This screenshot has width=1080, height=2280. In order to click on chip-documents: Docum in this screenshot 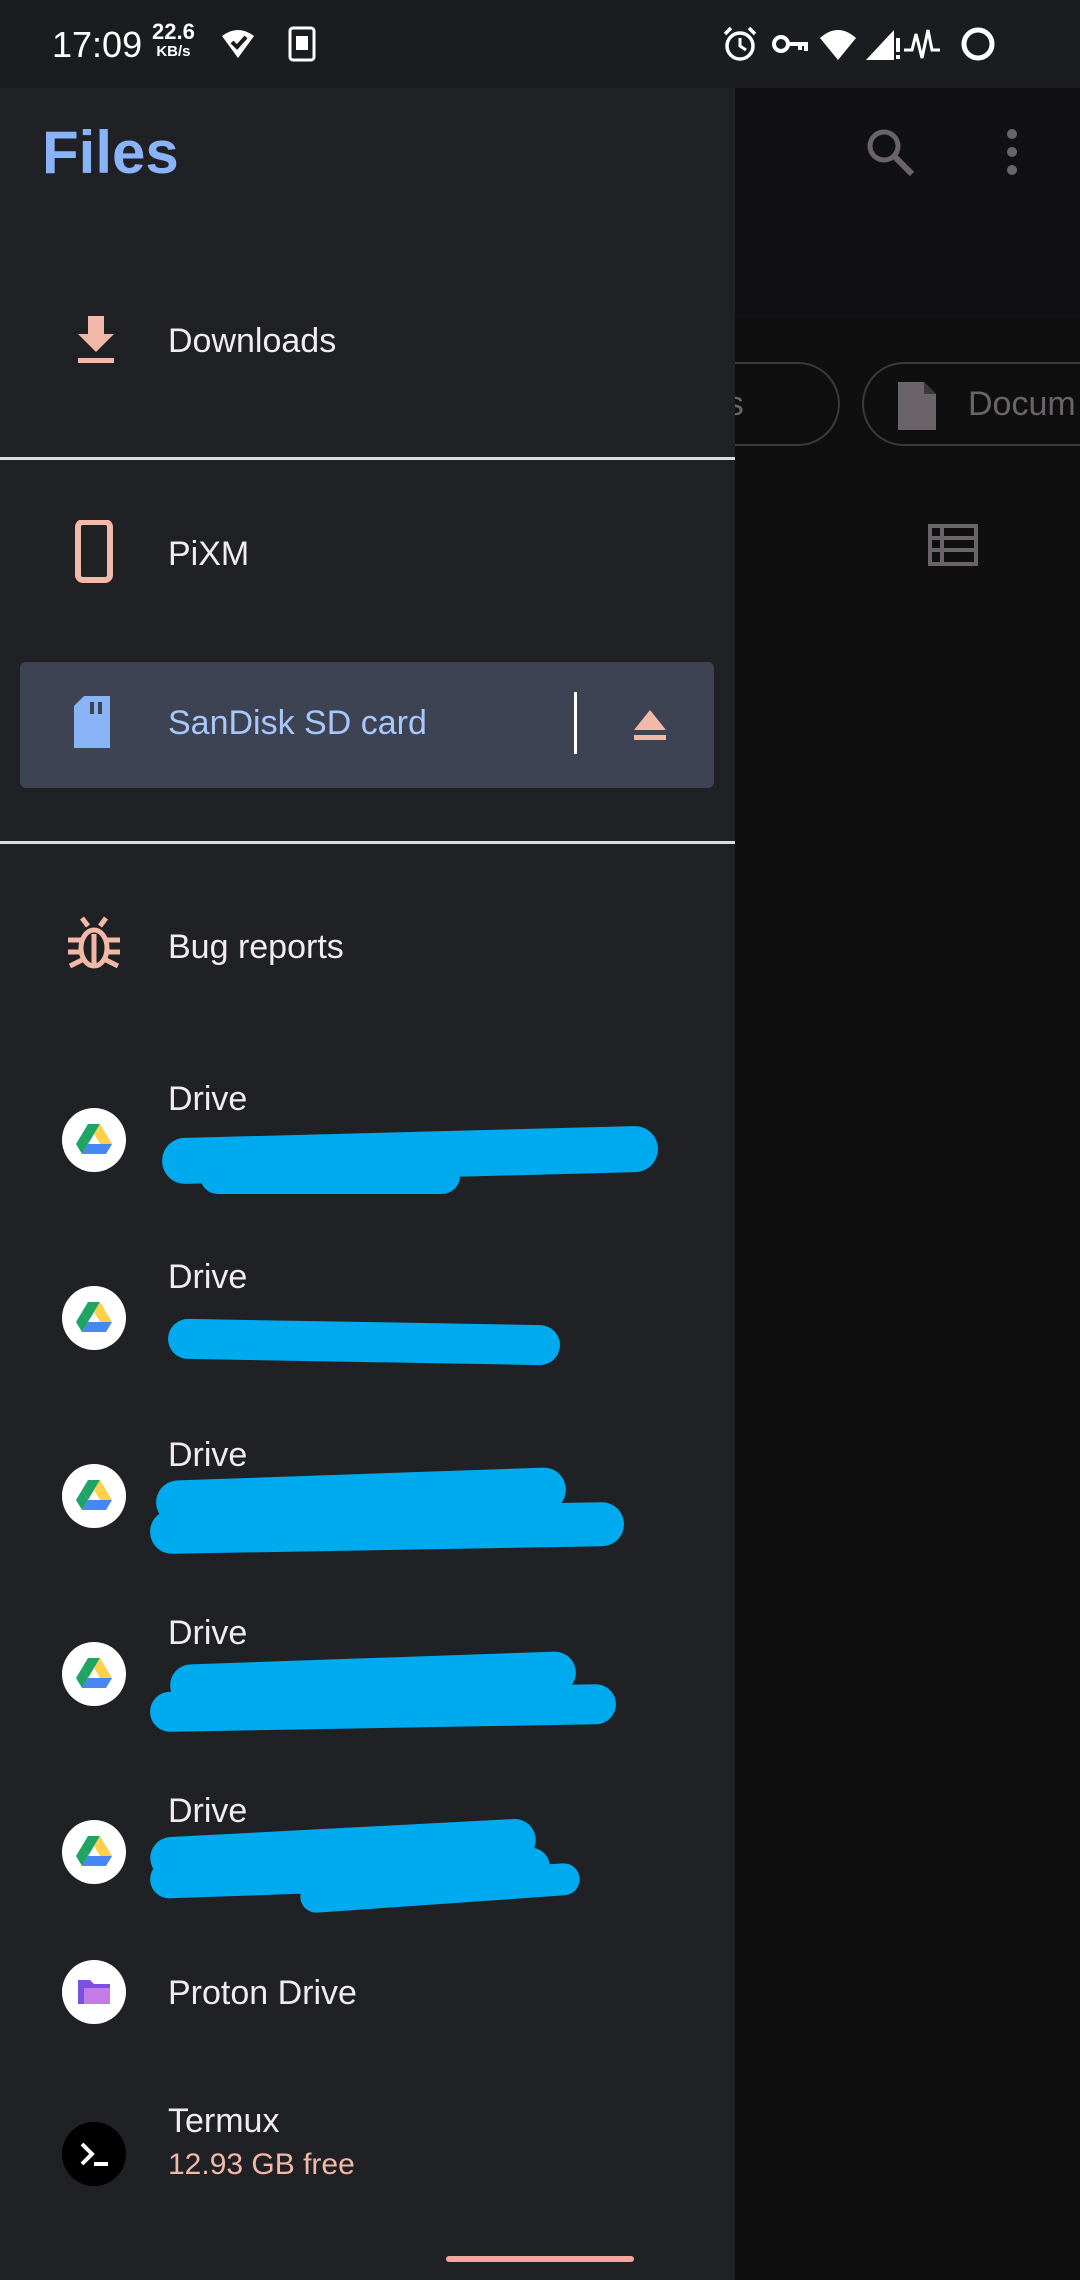, I will do `click(971, 404)`.